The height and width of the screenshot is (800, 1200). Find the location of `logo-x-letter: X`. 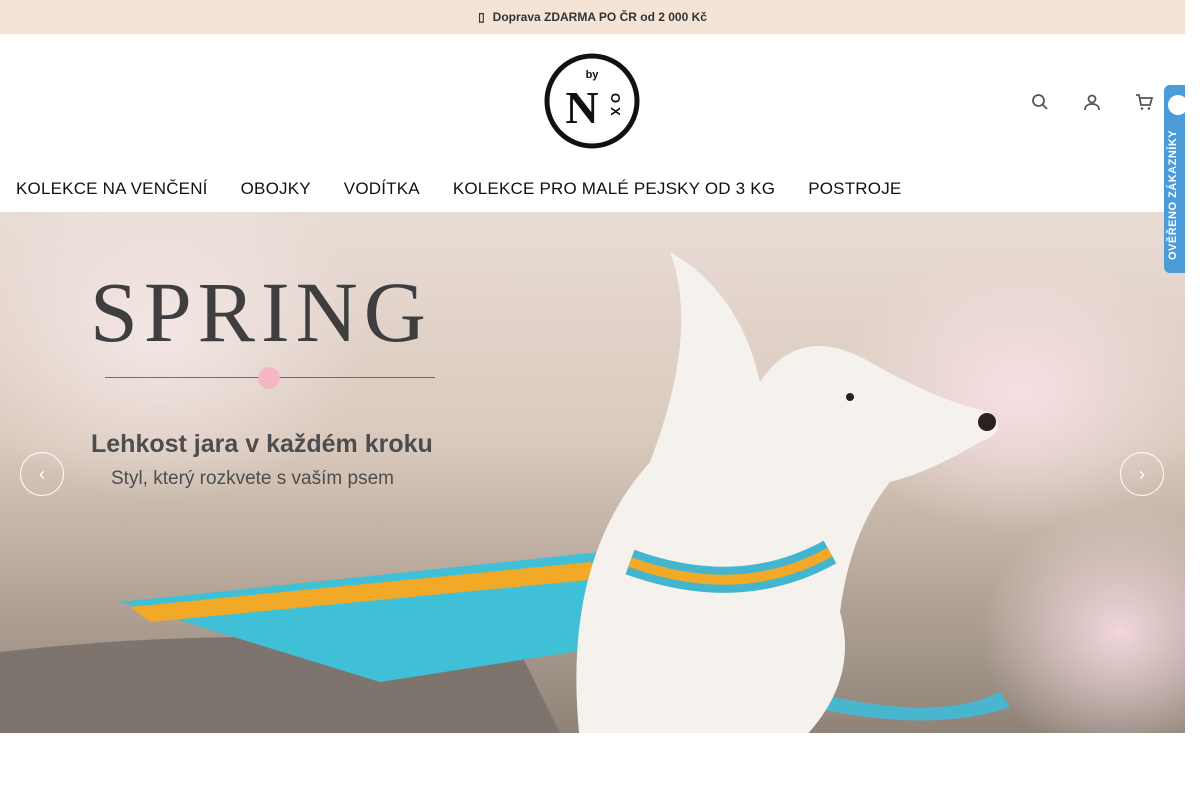

logo-x-letter: X is located at coordinates (615, 111).